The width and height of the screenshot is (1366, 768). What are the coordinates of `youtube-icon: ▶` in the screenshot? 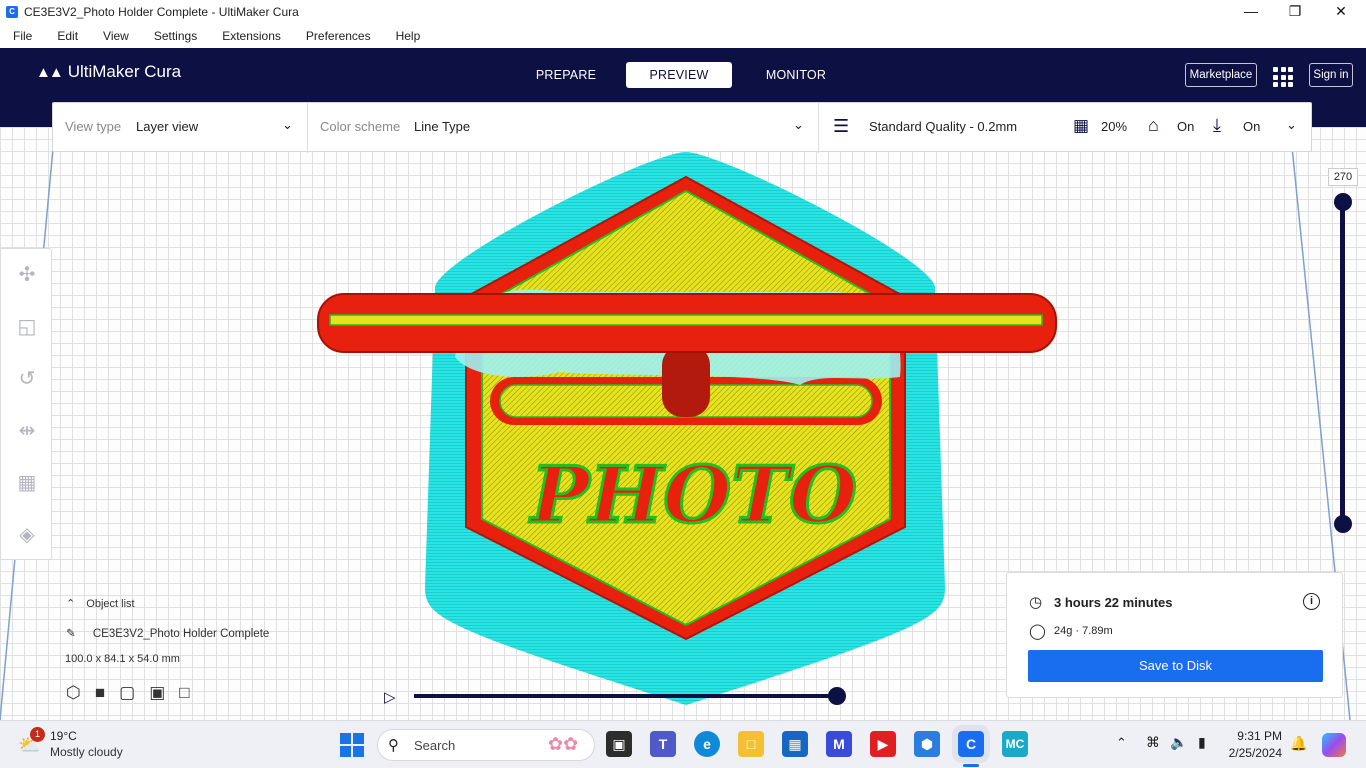 It's located at (883, 744).